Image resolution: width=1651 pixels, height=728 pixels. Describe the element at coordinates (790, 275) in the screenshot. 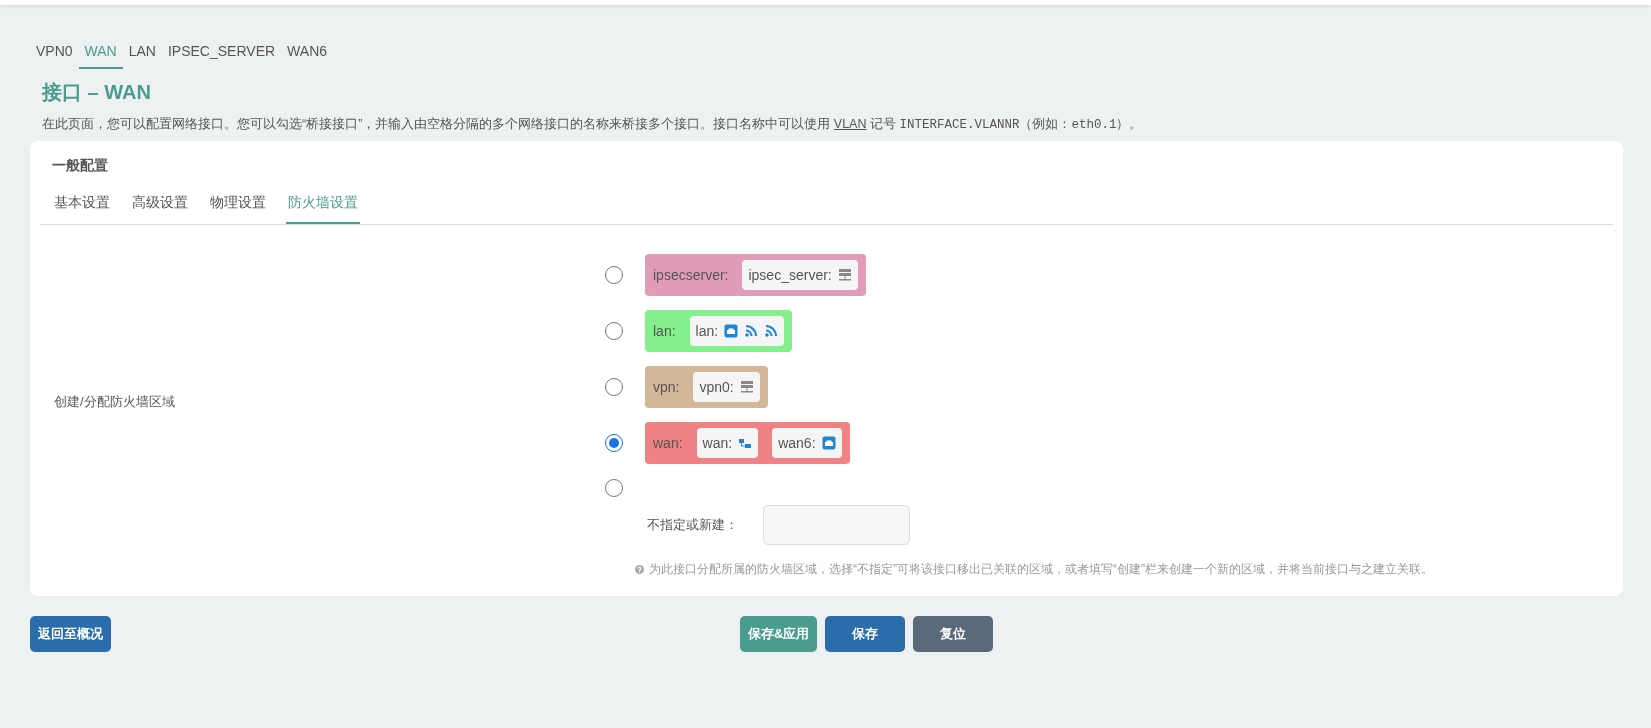

I see `network-name: ipsec_server:` at that location.